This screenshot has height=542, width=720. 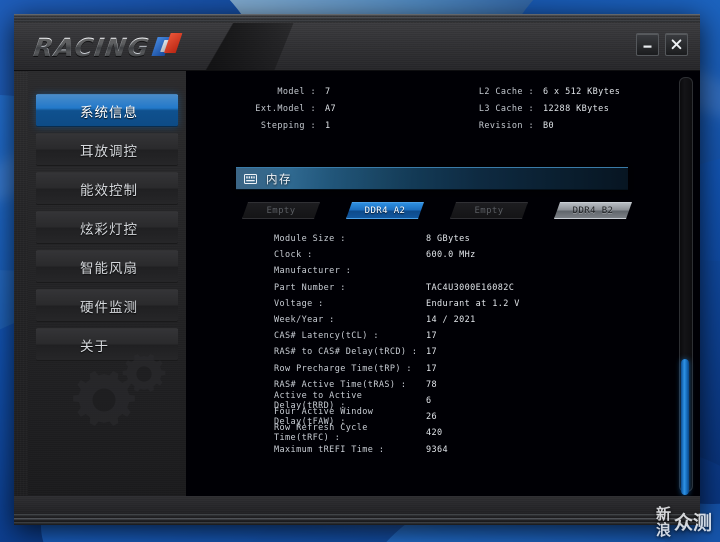 I want to click on sidebar-item-smart-fan: 智能风扇, so click(x=107, y=266).